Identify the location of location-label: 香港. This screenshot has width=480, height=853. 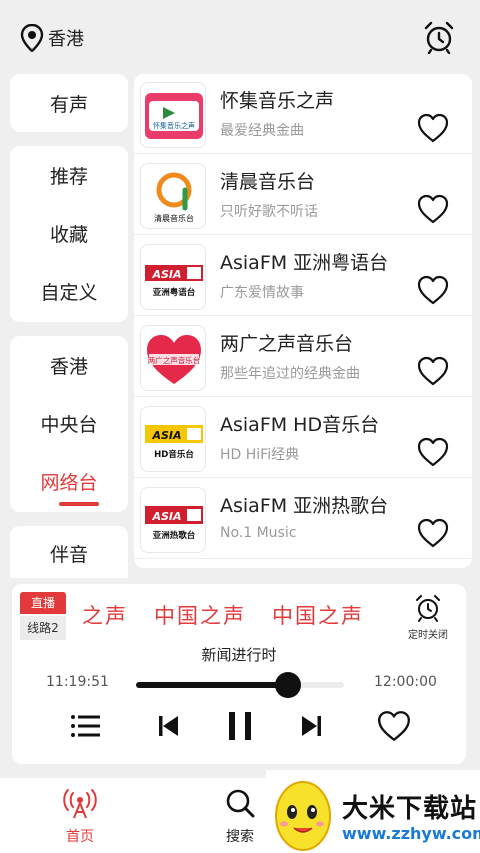
(66, 39).